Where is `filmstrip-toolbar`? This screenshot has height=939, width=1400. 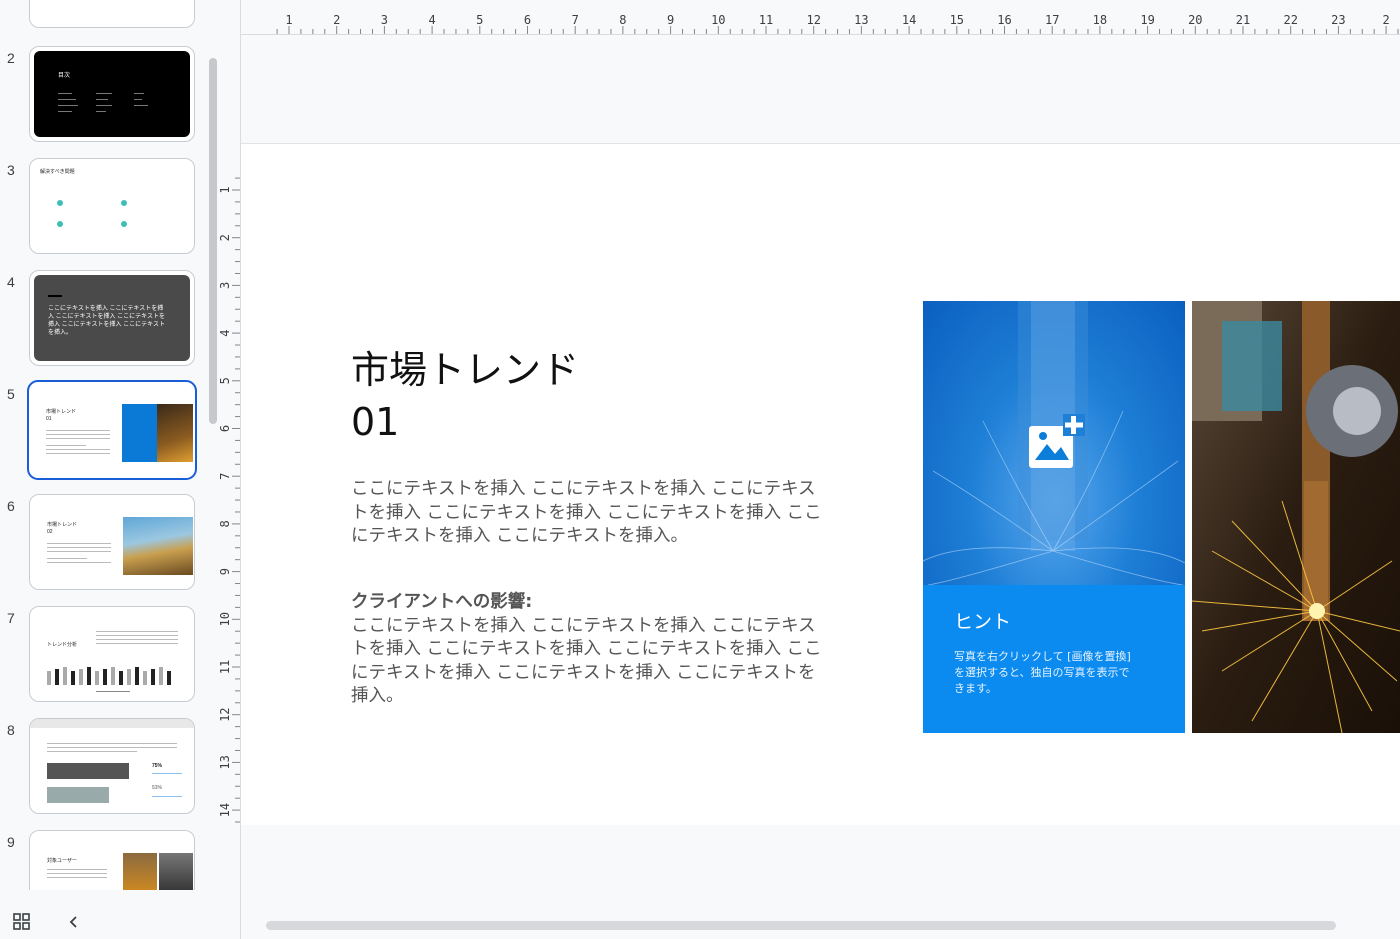
filmstrip-toolbar is located at coordinates (120, 921).